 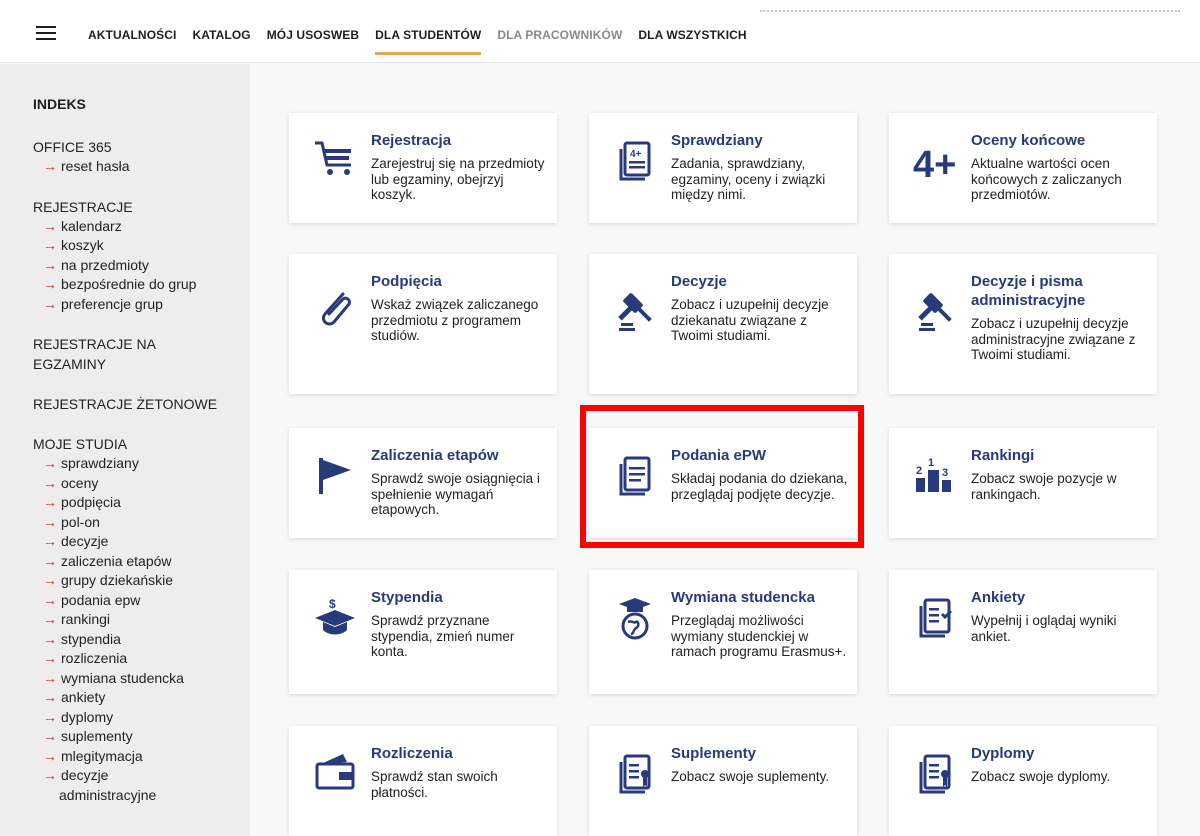 I want to click on card-title: Decyzje, so click(x=699, y=281).